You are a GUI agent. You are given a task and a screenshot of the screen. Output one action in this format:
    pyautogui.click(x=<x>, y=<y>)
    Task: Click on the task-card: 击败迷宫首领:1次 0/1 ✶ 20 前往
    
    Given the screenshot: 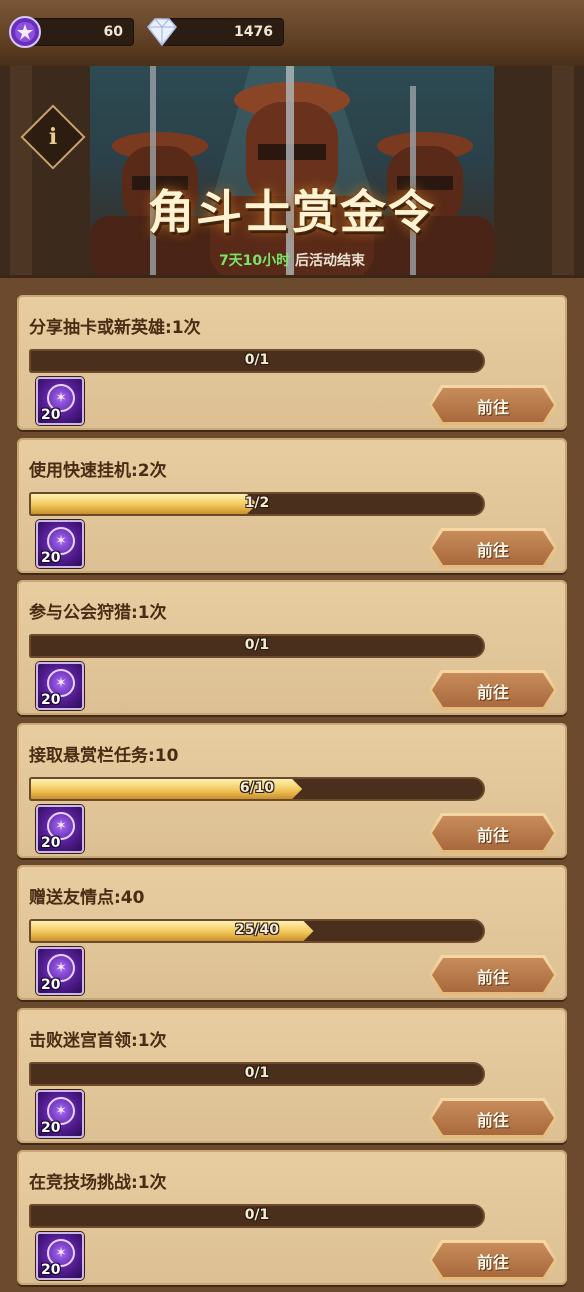 What is the action you would take?
    pyautogui.click(x=292, y=1075)
    